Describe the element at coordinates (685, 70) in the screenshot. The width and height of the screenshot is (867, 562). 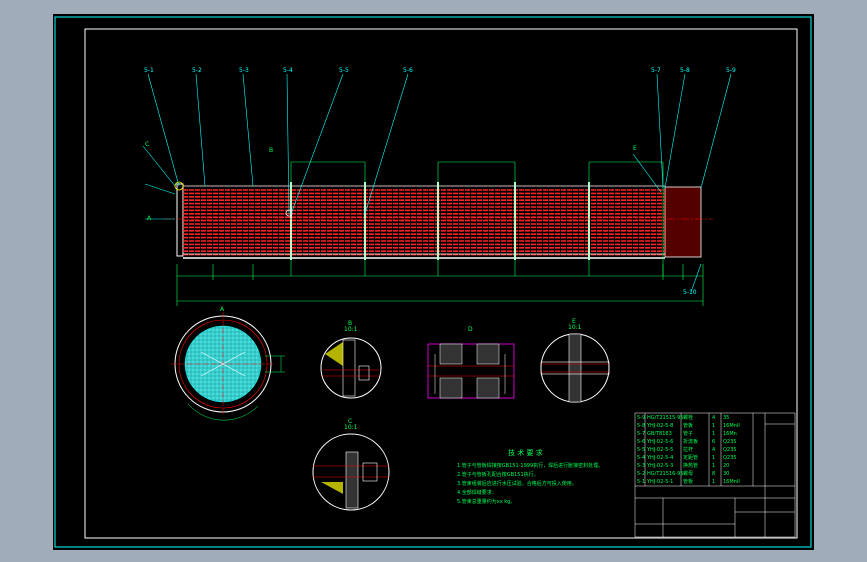
I see `callout-5-8: 5-8` at that location.